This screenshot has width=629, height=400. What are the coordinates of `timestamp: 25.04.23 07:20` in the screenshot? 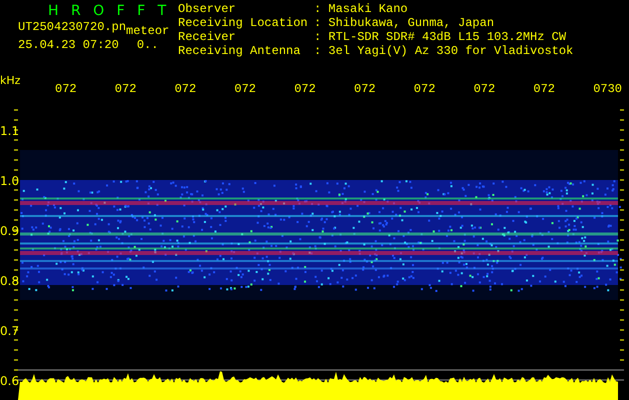 It's located at (68, 45).